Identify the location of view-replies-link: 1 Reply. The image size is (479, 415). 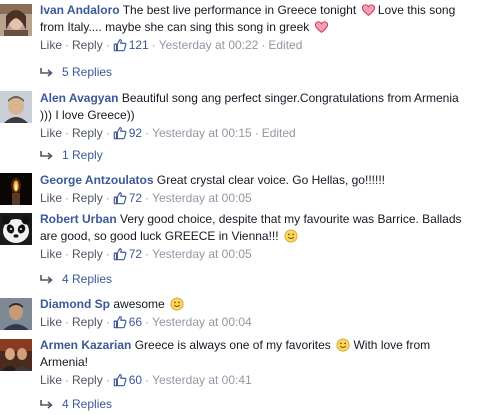
(71, 155).